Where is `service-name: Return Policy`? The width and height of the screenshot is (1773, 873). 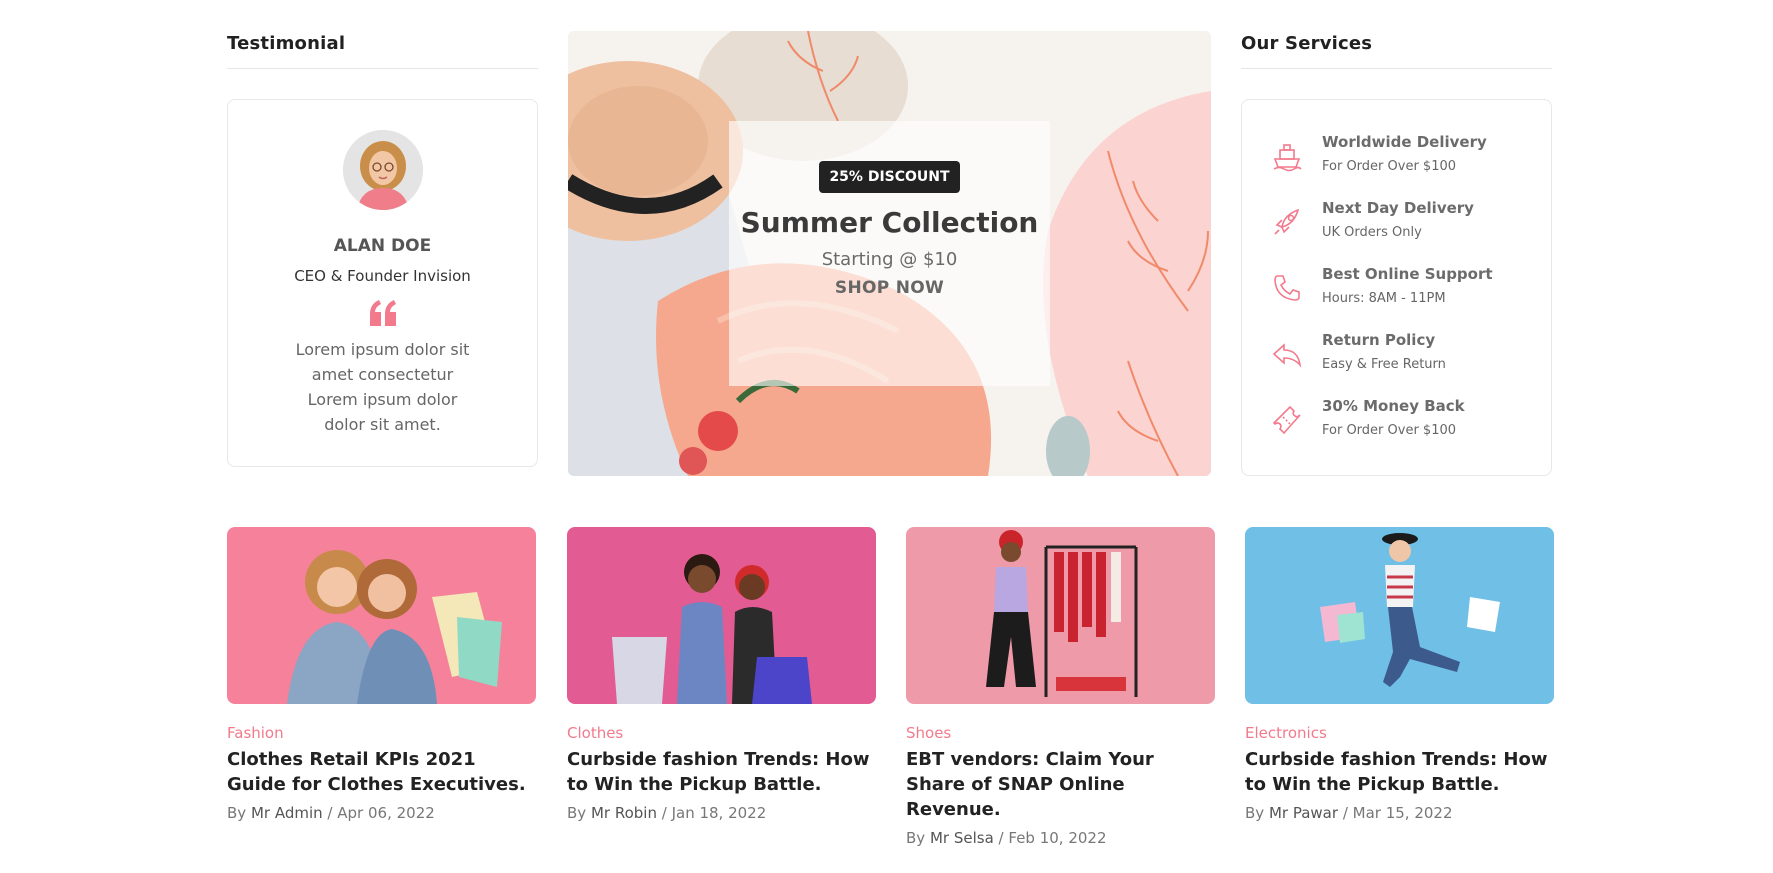 service-name: Return Policy is located at coordinates (1379, 340).